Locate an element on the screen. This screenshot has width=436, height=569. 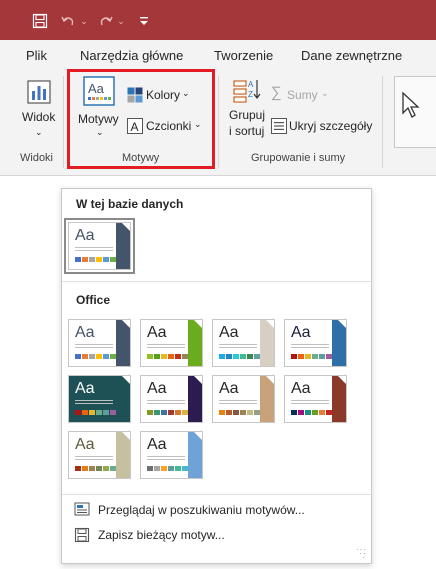
view-icon is located at coordinates (39, 93).